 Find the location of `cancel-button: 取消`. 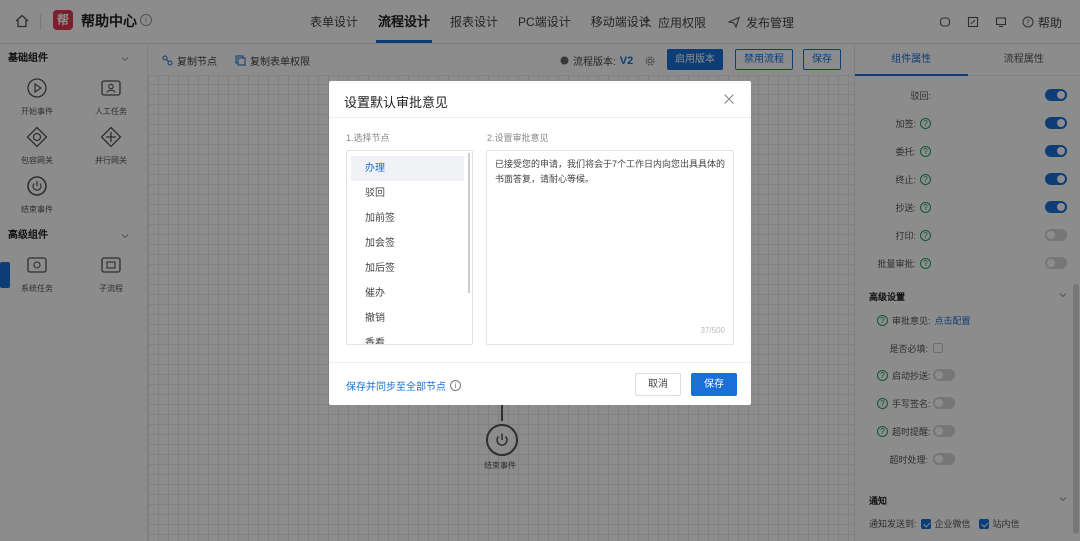

cancel-button: 取消 is located at coordinates (658, 384).